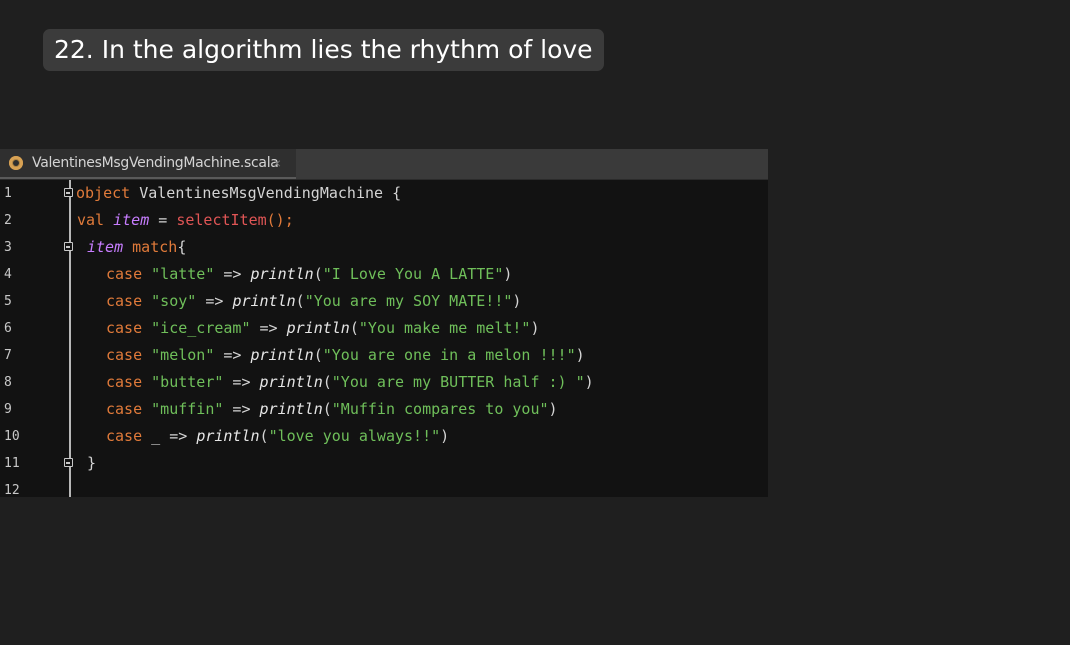 The height and width of the screenshot is (645, 1070). Describe the element at coordinates (178, 355) in the screenshot. I see `string-literal: "melon"` at that location.